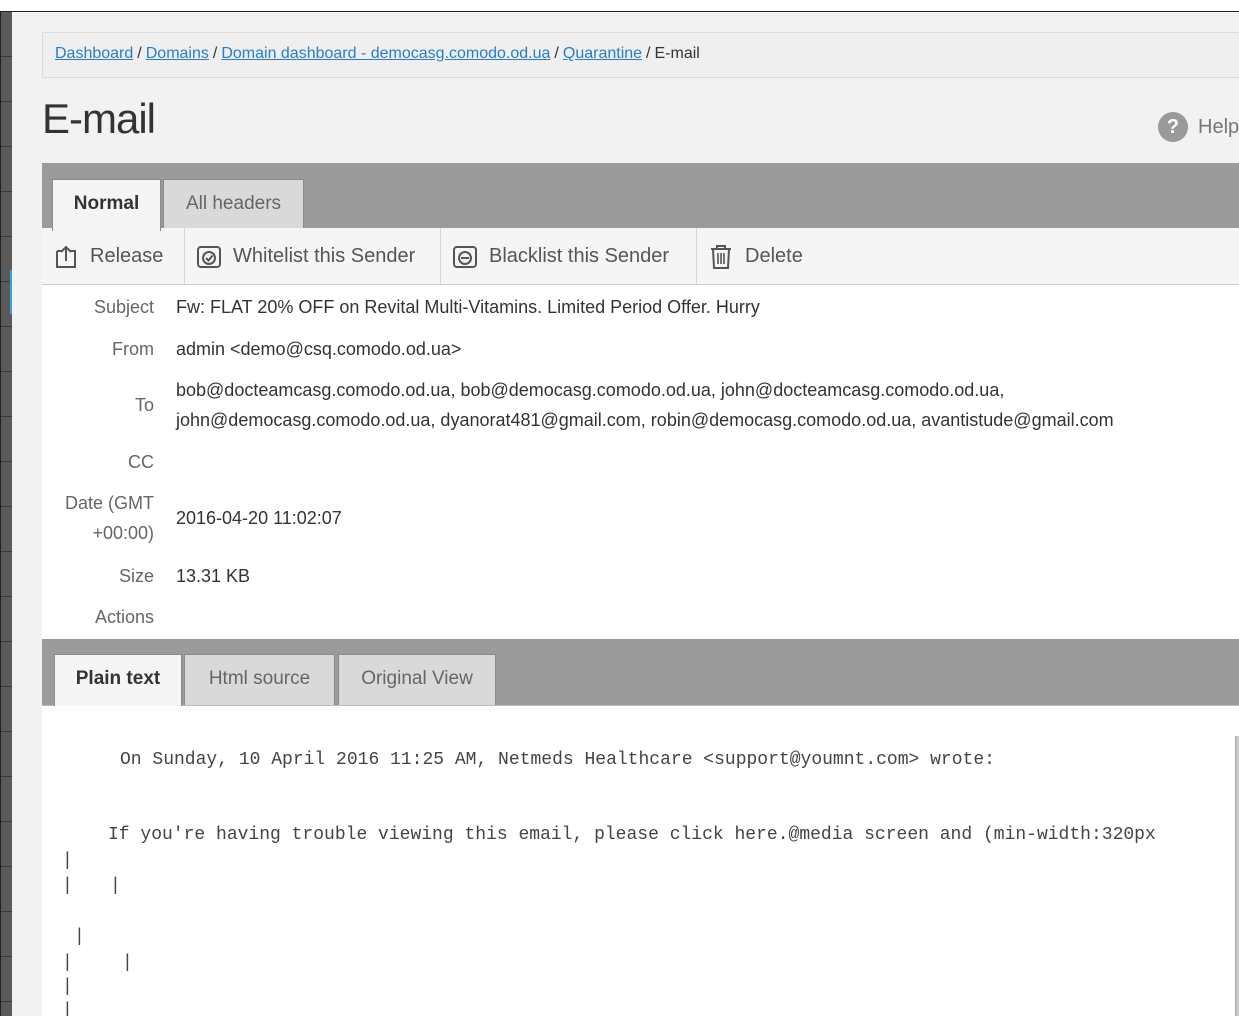 The image size is (1239, 1016). What do you see at coordinates (6, 514) in the screenshot?
I see `left-sidebar-rail` at bounding box center [6, 514].